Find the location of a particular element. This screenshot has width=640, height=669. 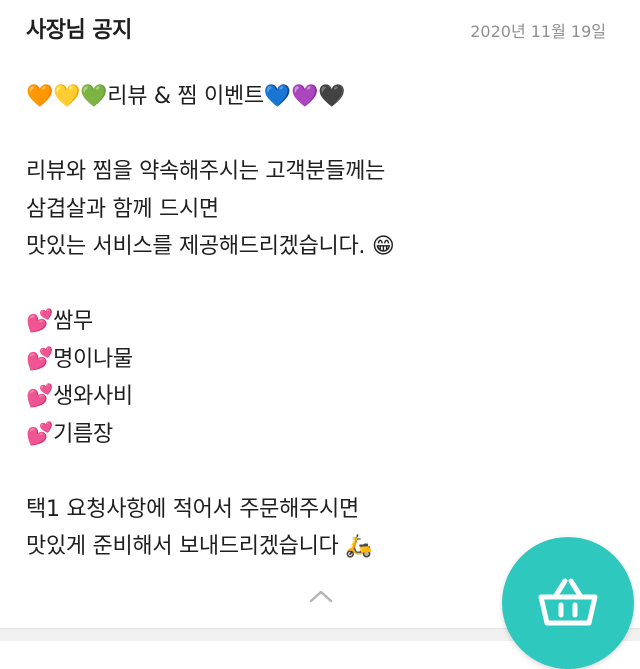

notice-line: 맛있는 서비스를 제공해드리겠습니다. 😁 is located at coordinates (210, 246).